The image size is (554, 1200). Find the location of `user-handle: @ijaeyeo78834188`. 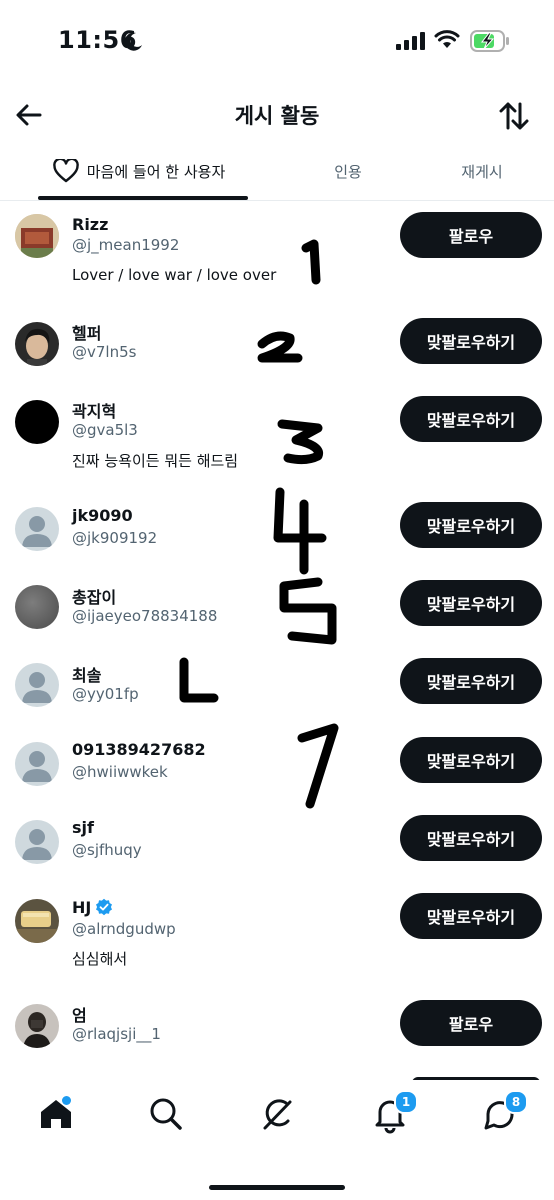

user-handle: @ijaeyeo78834188 is located at coordinates (145, 616).